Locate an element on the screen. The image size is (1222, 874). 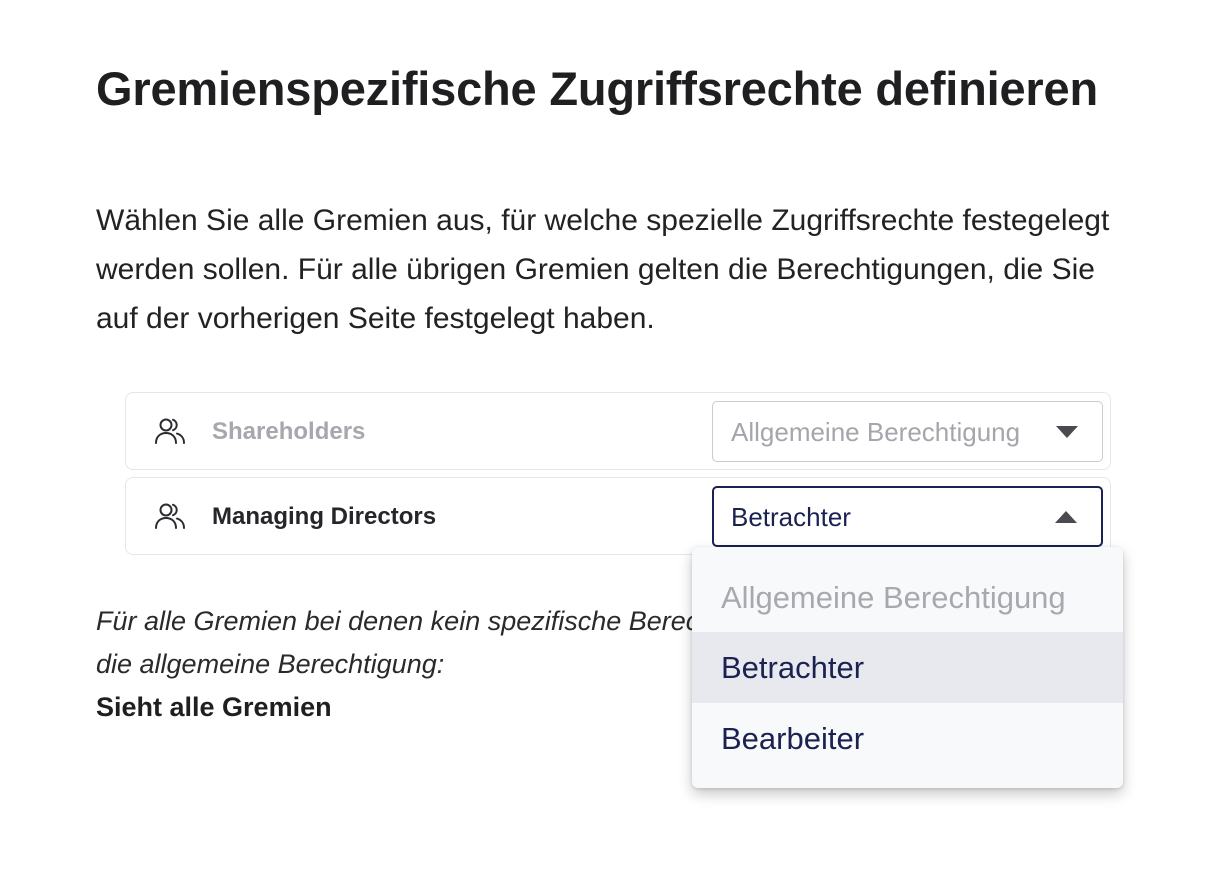
dropdown-option-bearbeiter: Bearbeiter is located at coordinates (907, 738).